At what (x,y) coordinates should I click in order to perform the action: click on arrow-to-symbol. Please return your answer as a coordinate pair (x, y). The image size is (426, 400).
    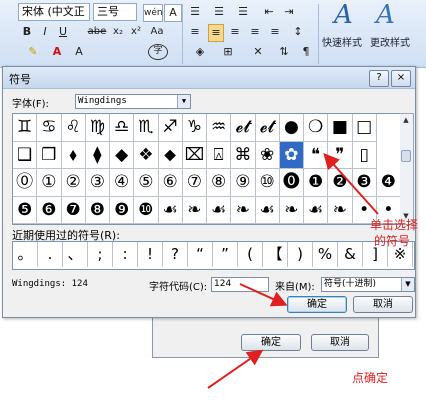
    Looking at the image, I should click on (351, 184).